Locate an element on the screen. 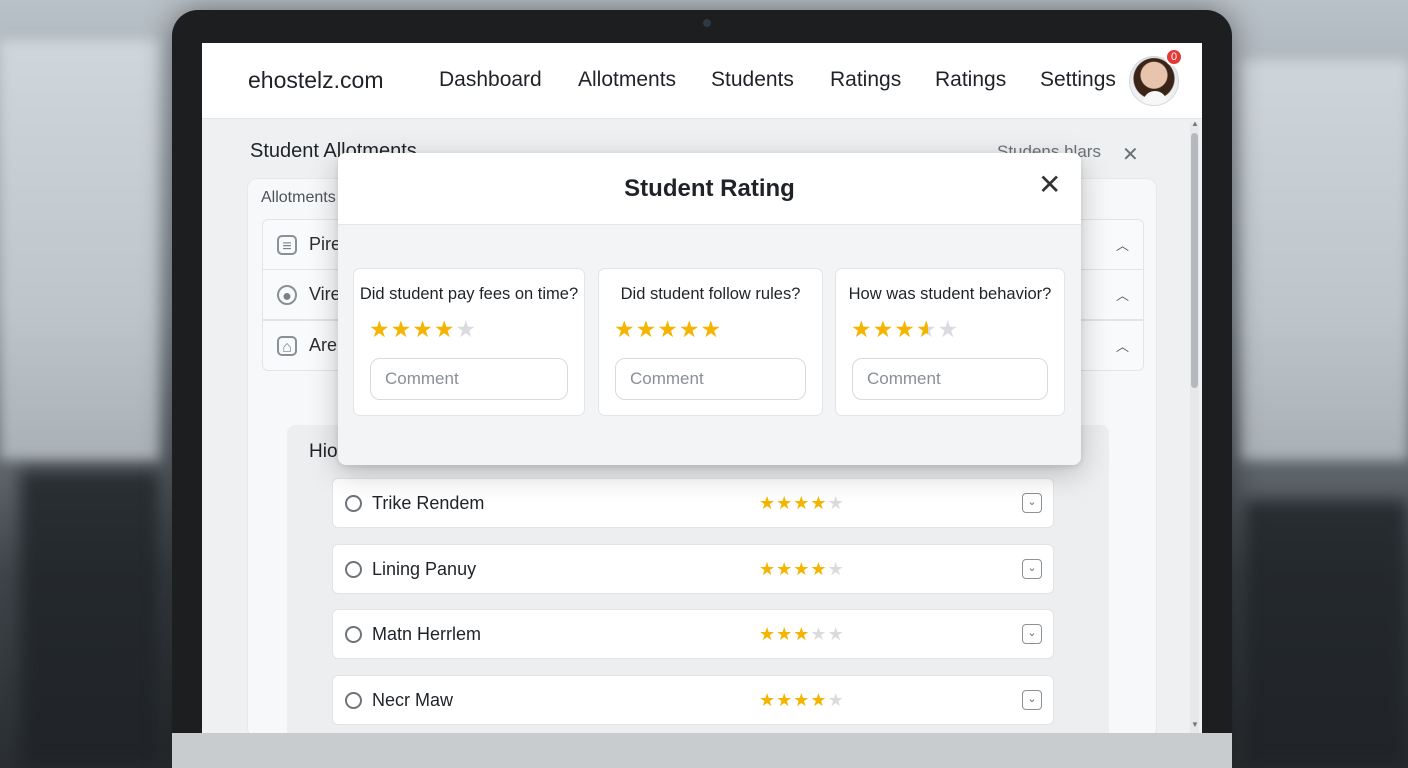 This screenshot has width=1408, height=768. rating-question: Did student pay fees on time? is located at coordinates (469, 294).